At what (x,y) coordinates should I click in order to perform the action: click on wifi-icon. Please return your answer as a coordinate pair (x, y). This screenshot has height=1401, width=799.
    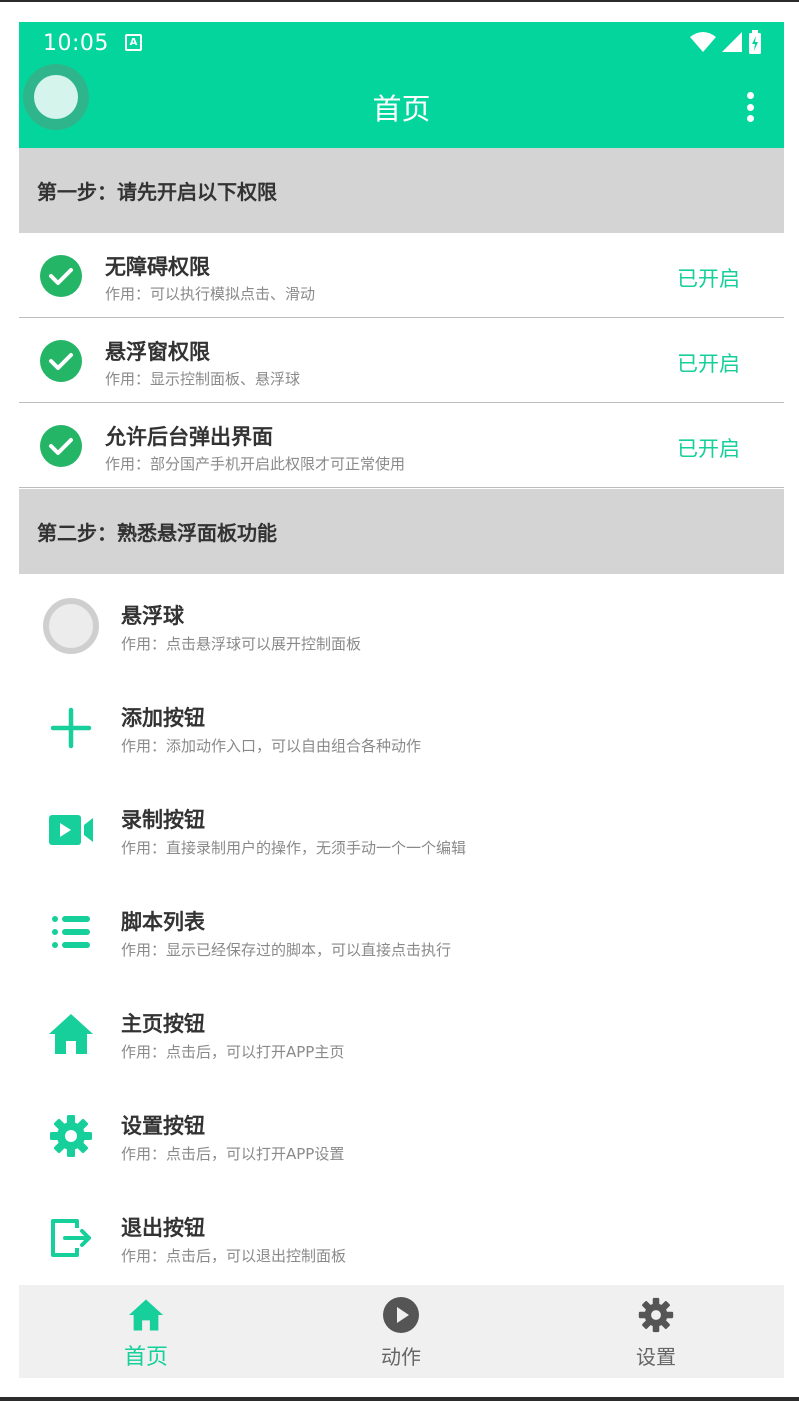
    Looking at the image, I should click on (703, 42).